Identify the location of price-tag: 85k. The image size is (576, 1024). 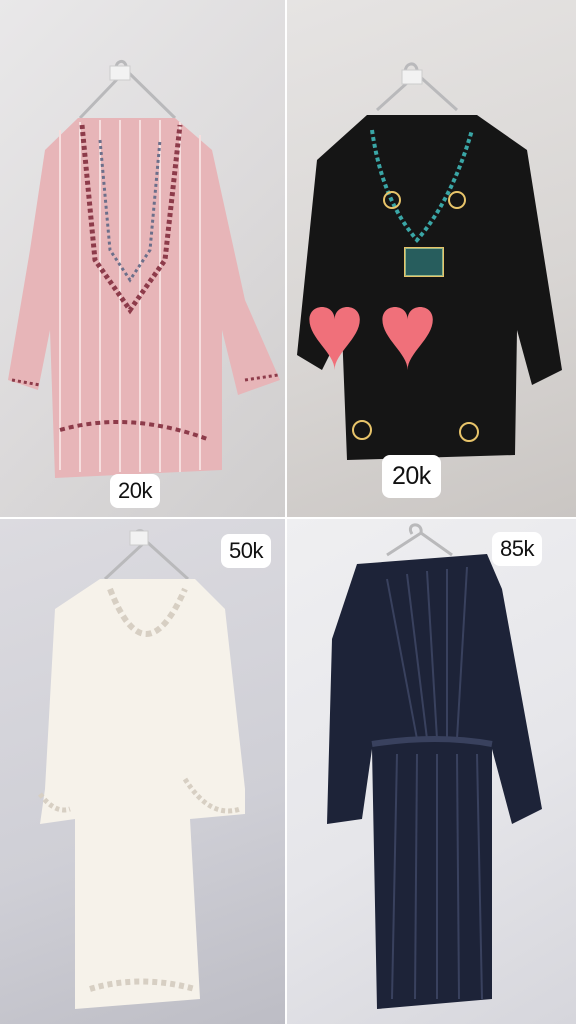
(517, 549).